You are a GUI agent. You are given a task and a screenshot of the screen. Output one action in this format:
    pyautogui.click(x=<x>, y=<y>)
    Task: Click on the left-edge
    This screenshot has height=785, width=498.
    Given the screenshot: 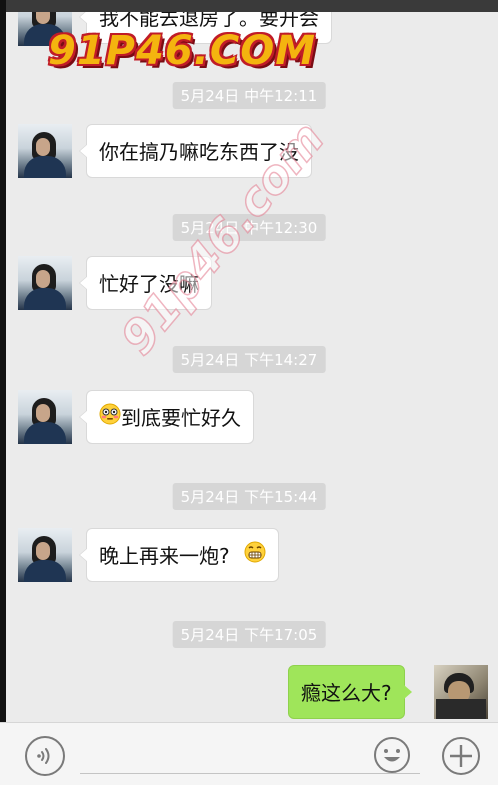 What is the action you would take?
    pyautogui.click(x=3, y=392)
    